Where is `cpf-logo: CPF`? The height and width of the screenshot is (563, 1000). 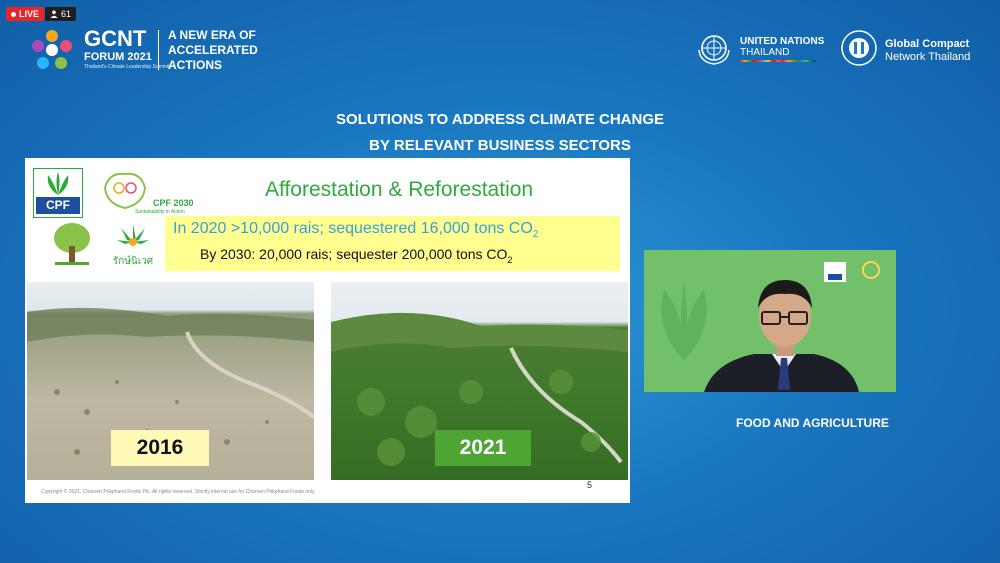 cpf-logo: CPF is located at coordinates (58, 193).